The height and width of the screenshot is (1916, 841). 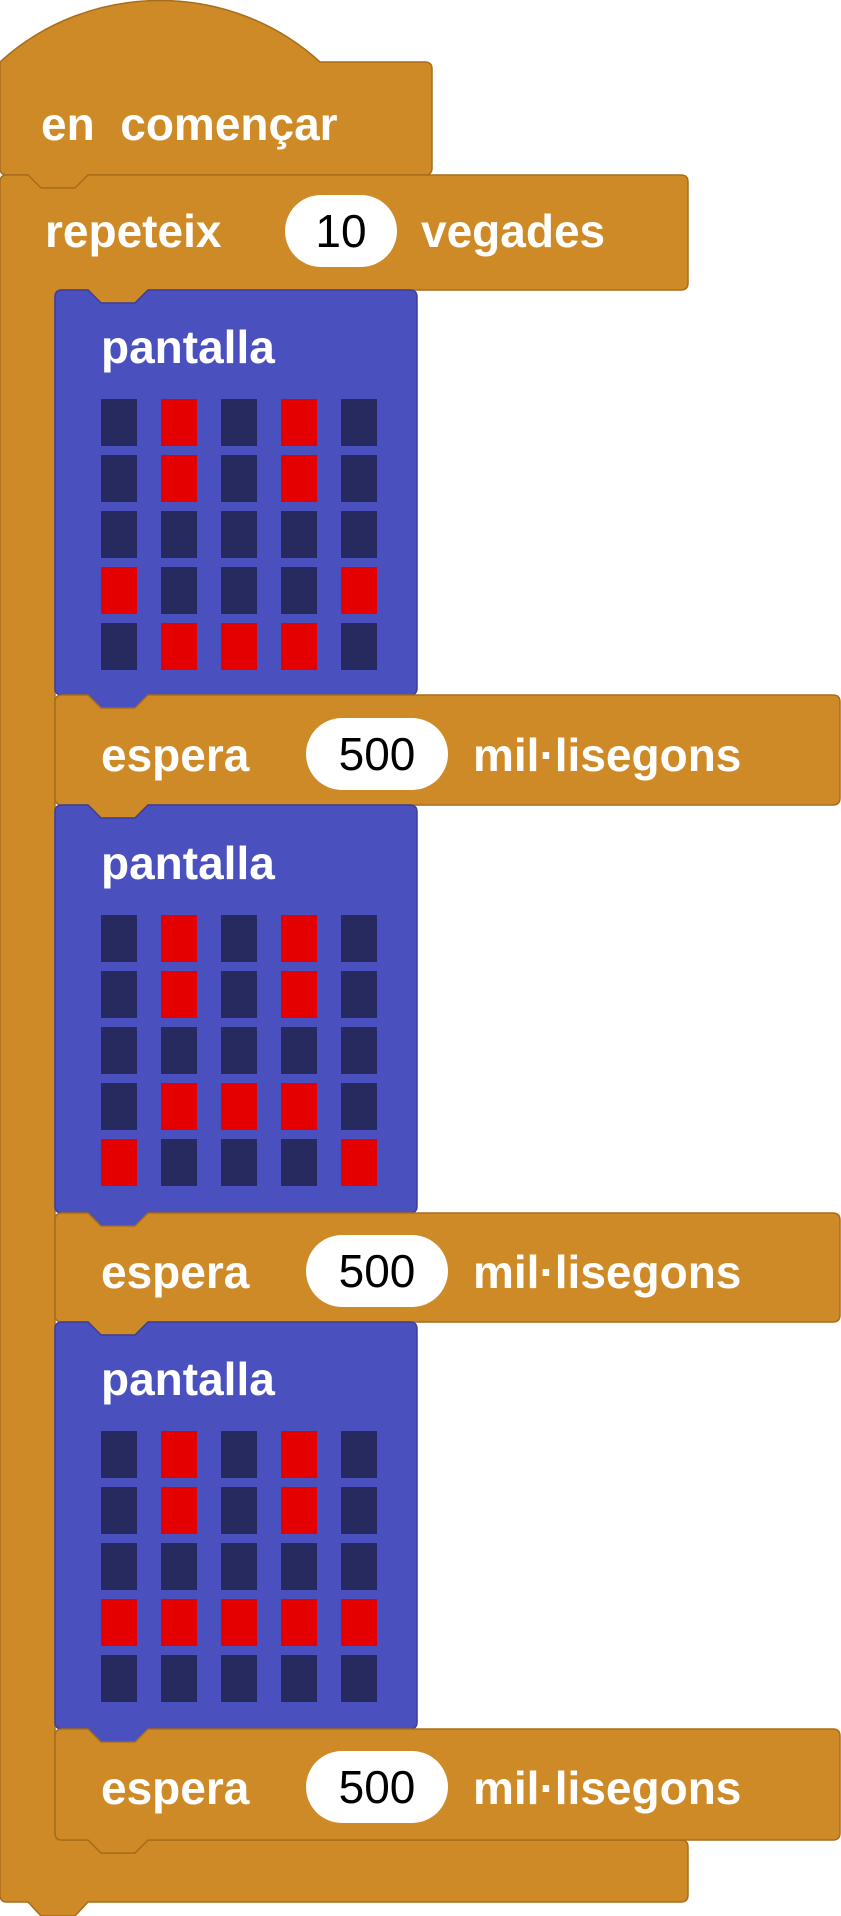 I want to click on wait-2-unit: mil·lisegons, so click(x=607, y=1272).